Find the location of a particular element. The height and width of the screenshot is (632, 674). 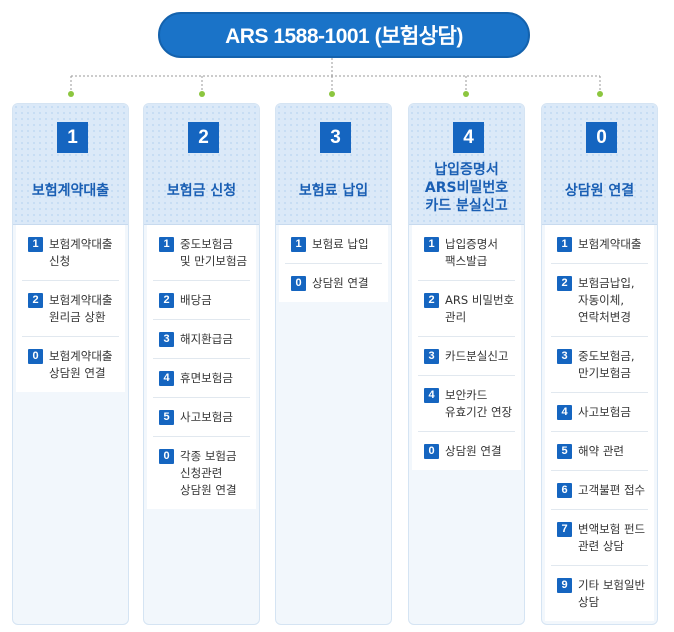

option-item: 0 보험계약대출 상담원 연결 is located at coordinates (70, 364).